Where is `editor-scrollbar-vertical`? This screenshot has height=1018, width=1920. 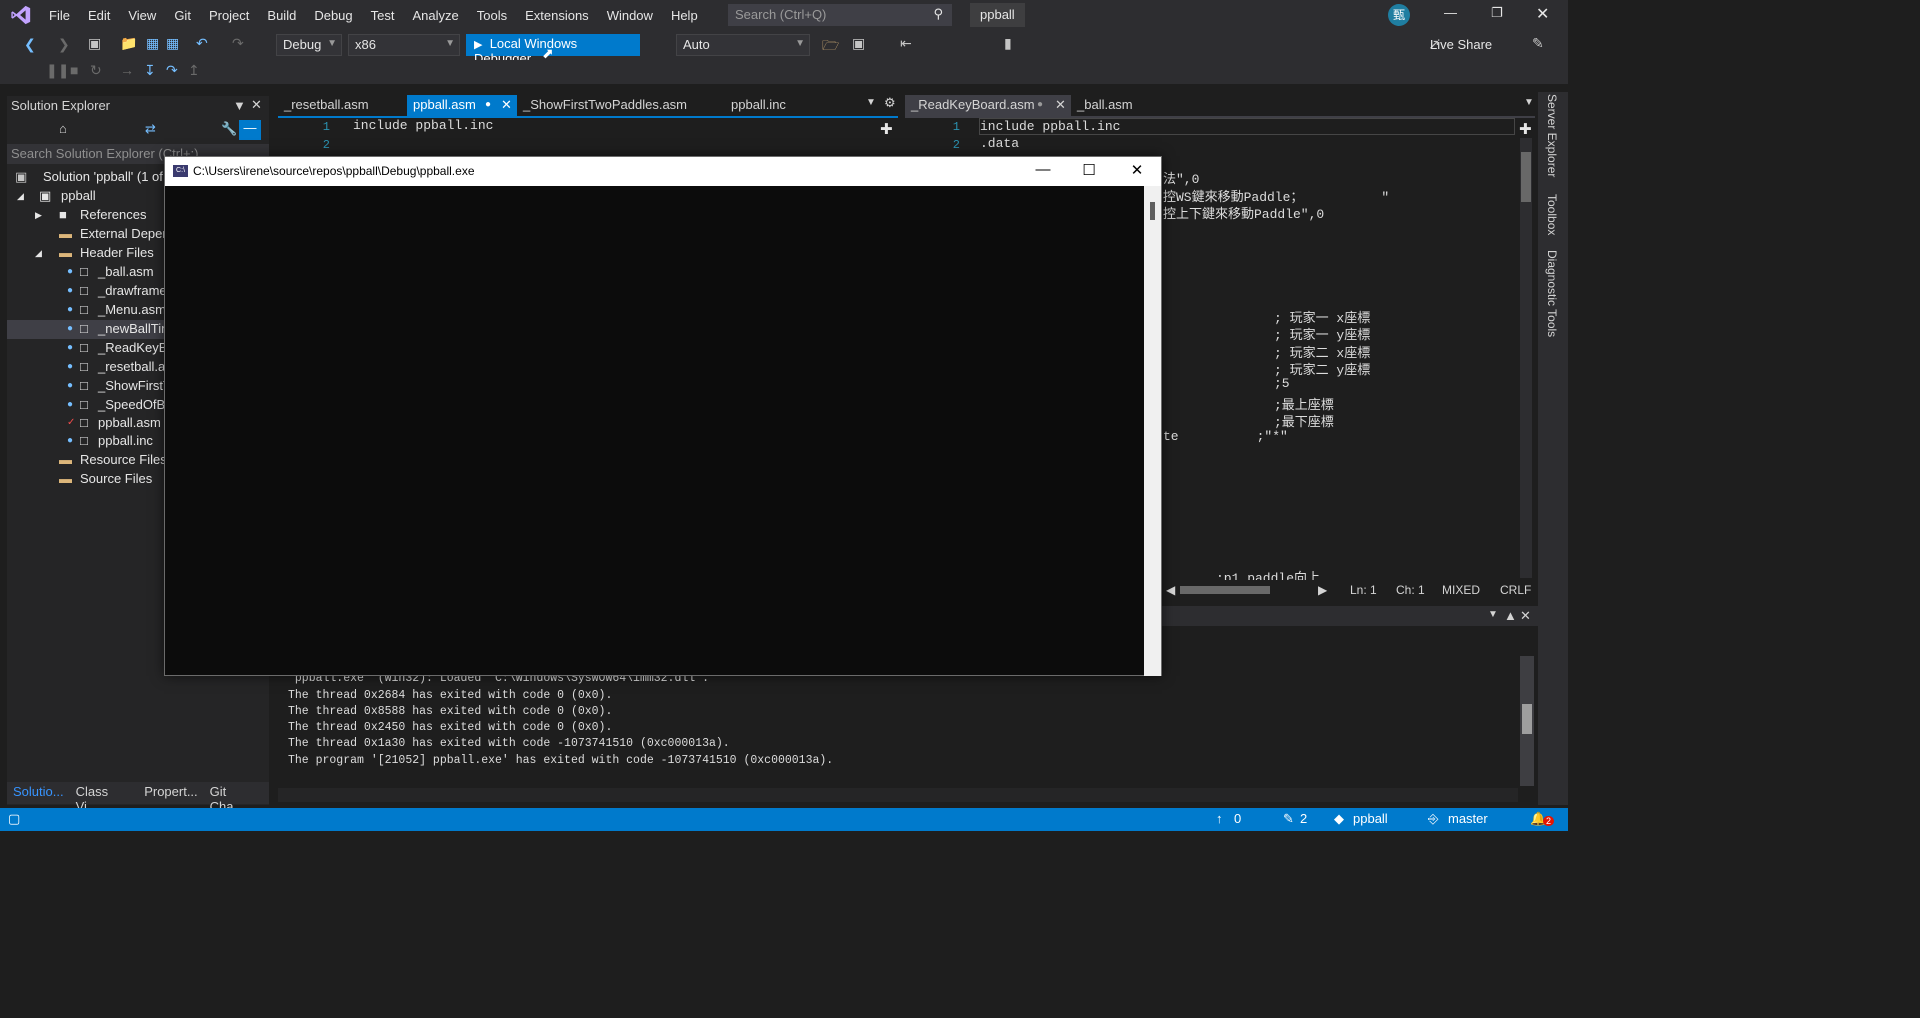
editor-scrollbar-vertical is located at coordinates (1526, 358).